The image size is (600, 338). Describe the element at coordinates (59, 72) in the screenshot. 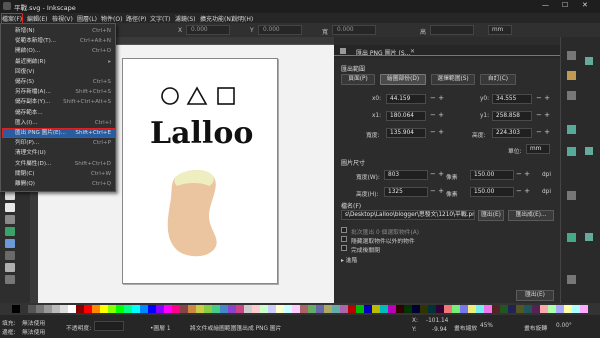

I see `file-menu-item: 回復(V)` at that location.